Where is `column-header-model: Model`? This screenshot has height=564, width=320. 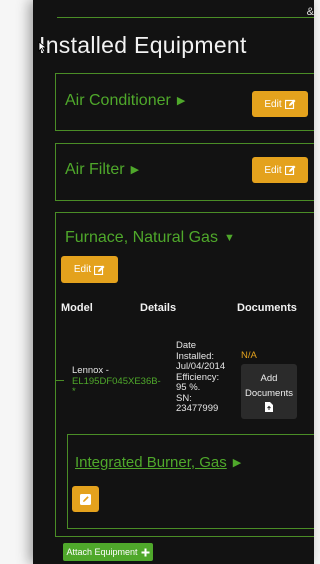 column-header-model: Model is located at coordinates (77, 308).